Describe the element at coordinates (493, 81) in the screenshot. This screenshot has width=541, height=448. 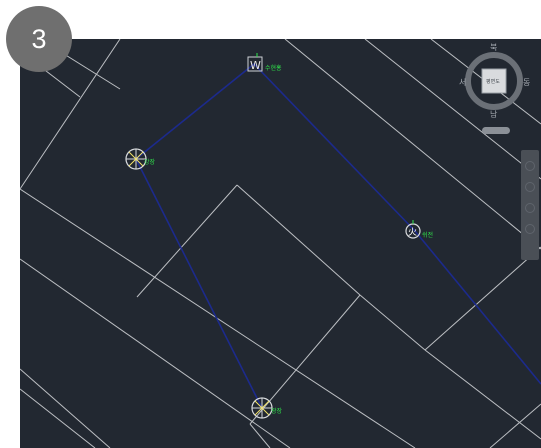
I see `viewcube-face: 평면도` at that location.